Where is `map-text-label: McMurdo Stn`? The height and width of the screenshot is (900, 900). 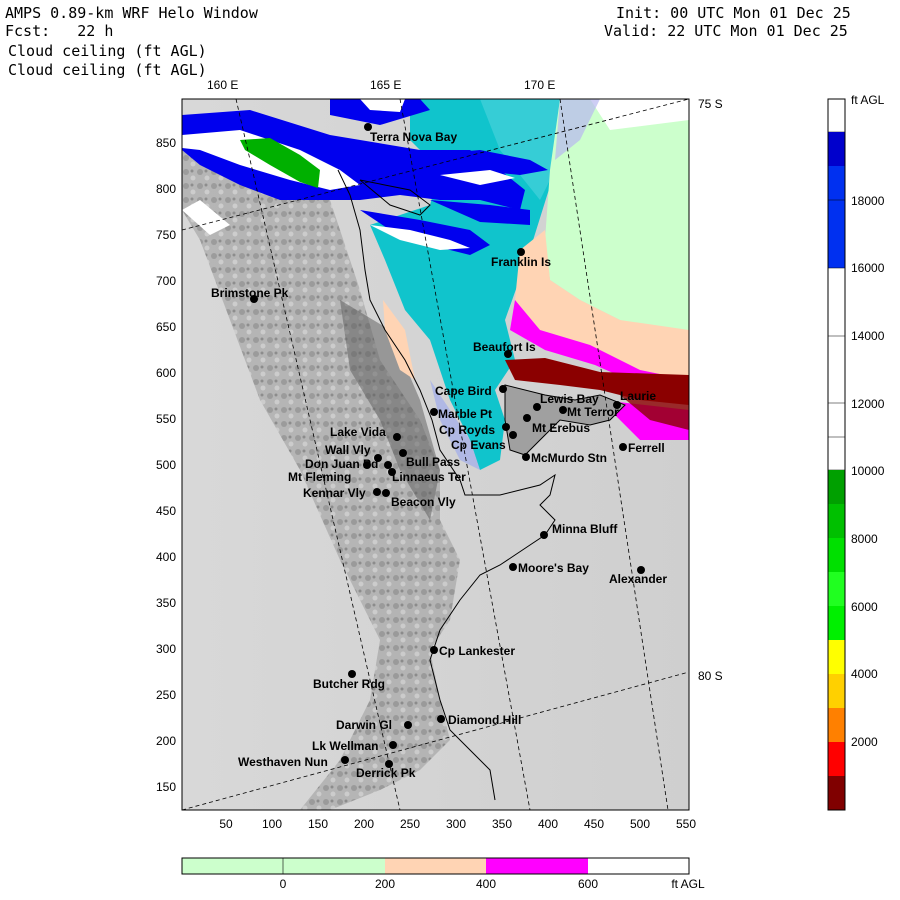
map-text-label: McMurdo Stn is located at coordinates (569, 458).